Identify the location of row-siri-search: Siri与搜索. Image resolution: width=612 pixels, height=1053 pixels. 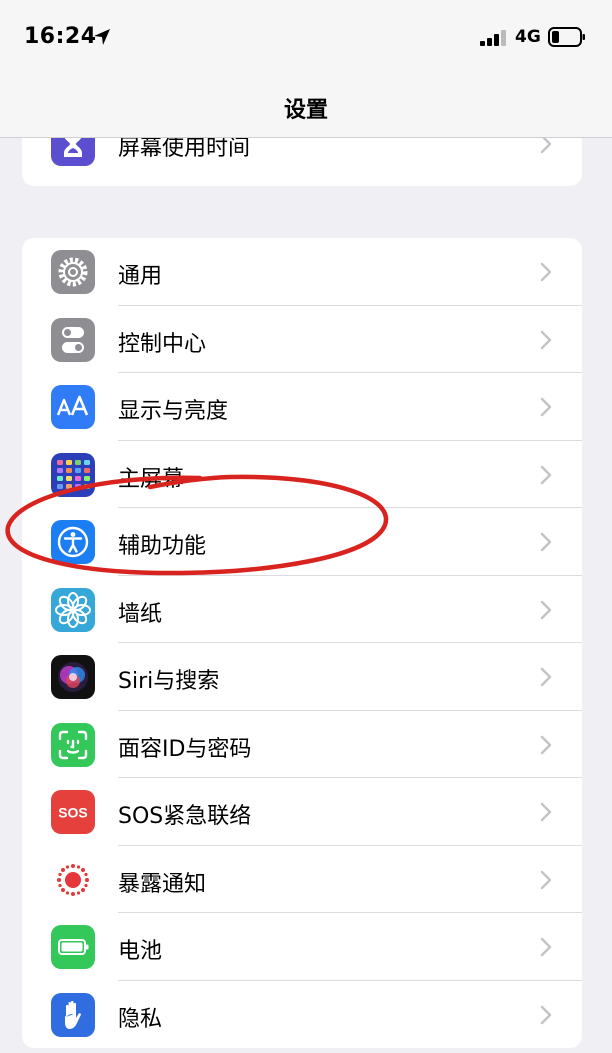
(302, 677).